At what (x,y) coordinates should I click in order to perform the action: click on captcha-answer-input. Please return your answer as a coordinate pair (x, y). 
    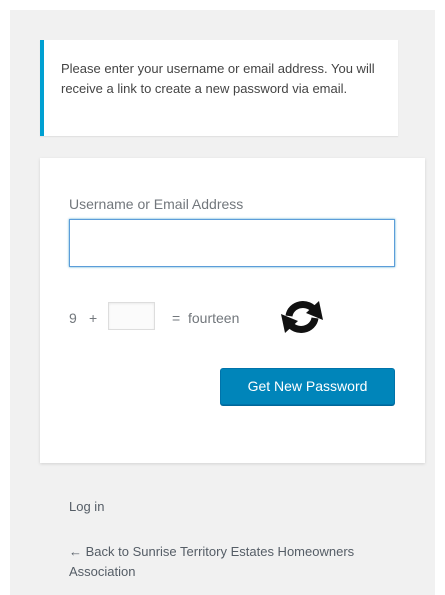
    Looking at the image, I should click on (131, 316).